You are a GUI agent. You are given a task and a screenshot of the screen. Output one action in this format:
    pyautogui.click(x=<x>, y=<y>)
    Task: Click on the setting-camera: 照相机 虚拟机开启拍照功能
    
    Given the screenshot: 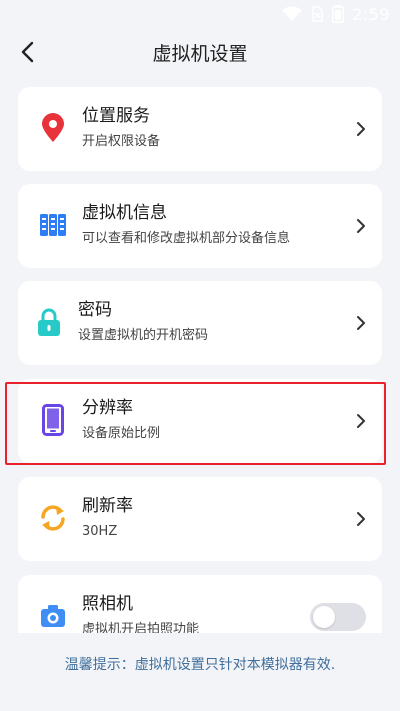 What is the action you would take?
    pyautogui.click(x=200, y=604)
    